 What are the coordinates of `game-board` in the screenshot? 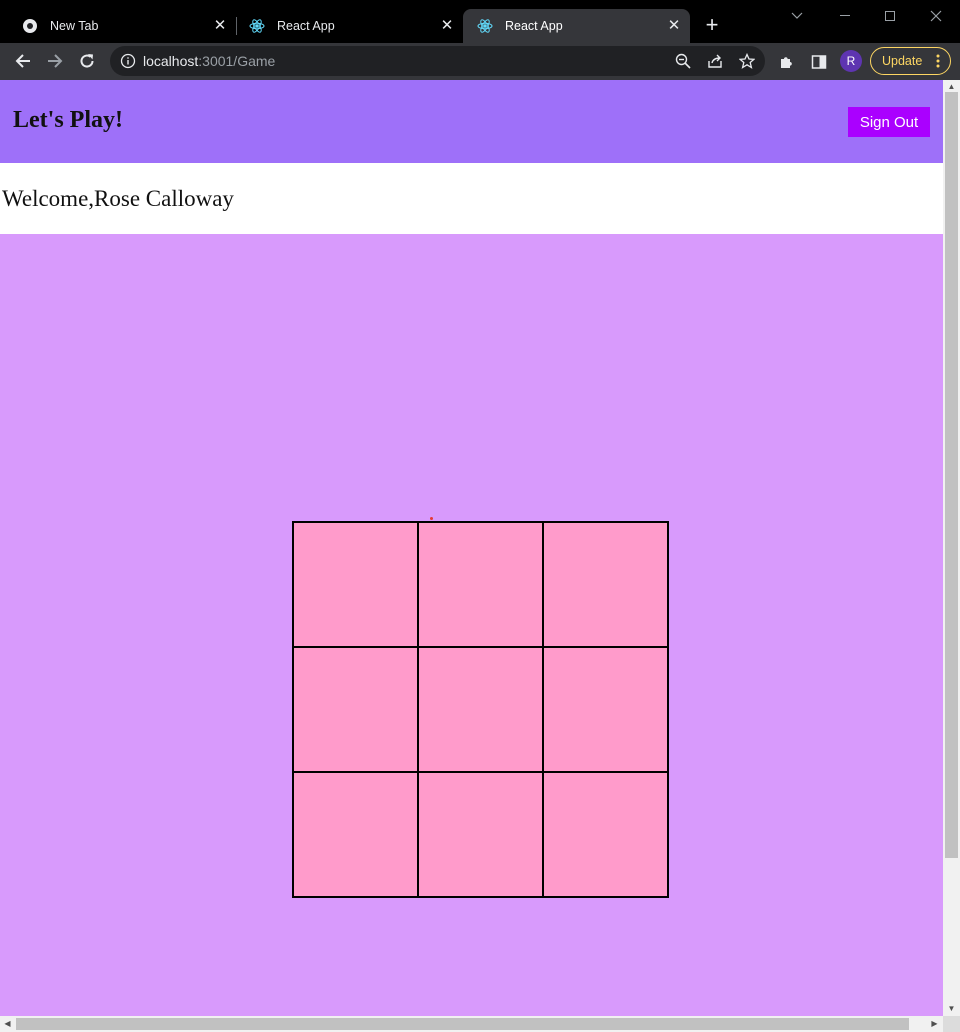 It's located at (480, 709).